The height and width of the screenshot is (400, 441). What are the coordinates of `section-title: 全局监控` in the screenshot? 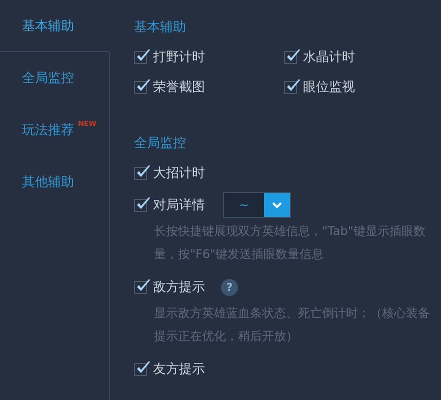 It's located at (160, 144).